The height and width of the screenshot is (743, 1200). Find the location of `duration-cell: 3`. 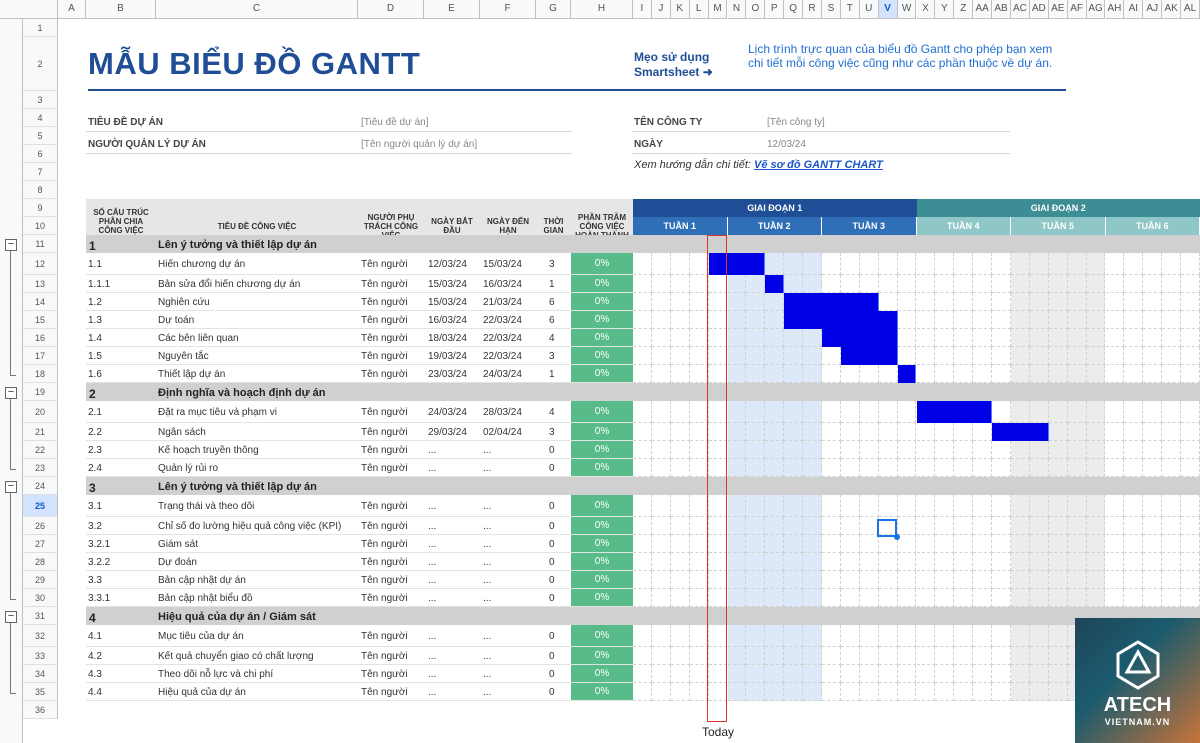

duration-cell: 3 is located at coordinates (552, 432).